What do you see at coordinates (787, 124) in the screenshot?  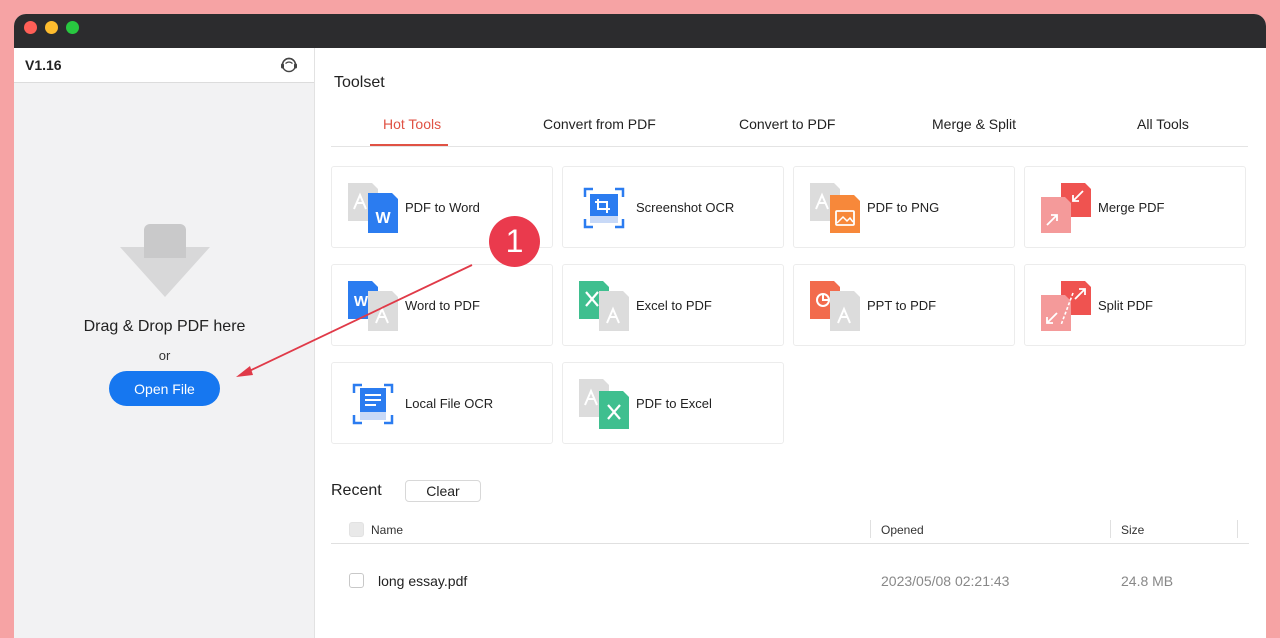 I see `tab-convert-to-pdf: Convert to PDF` at bounding box center [787, 124].